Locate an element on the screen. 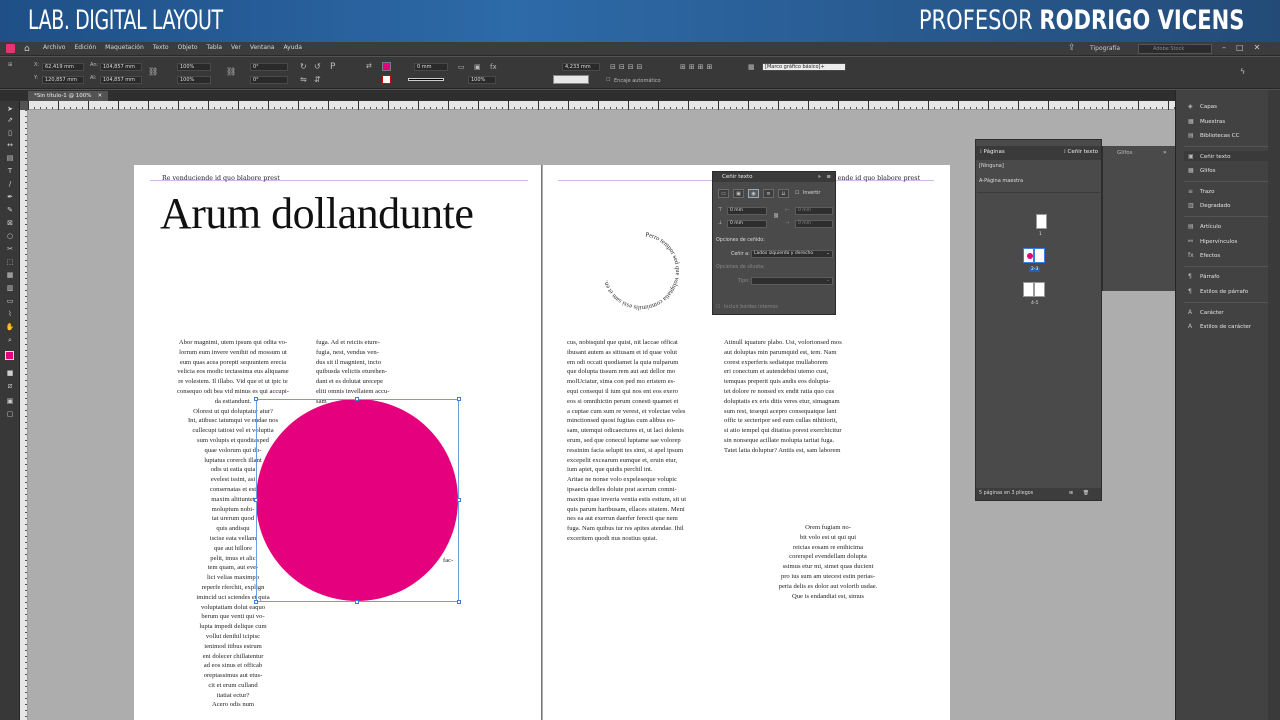 The width and height of the screenshot is (1280, 720). frame-fill-icon: ▣ is located at coordinates (477, 67).